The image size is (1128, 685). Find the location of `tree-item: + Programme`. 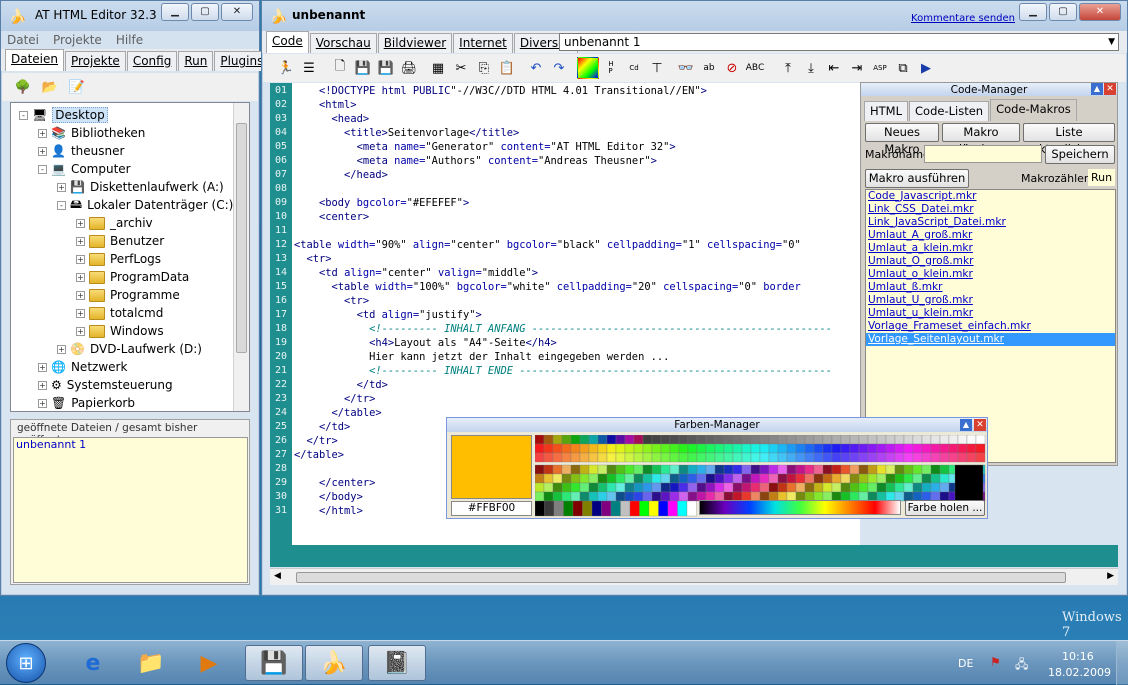

tree-item: + Programme is located at coordinates (128, 295).